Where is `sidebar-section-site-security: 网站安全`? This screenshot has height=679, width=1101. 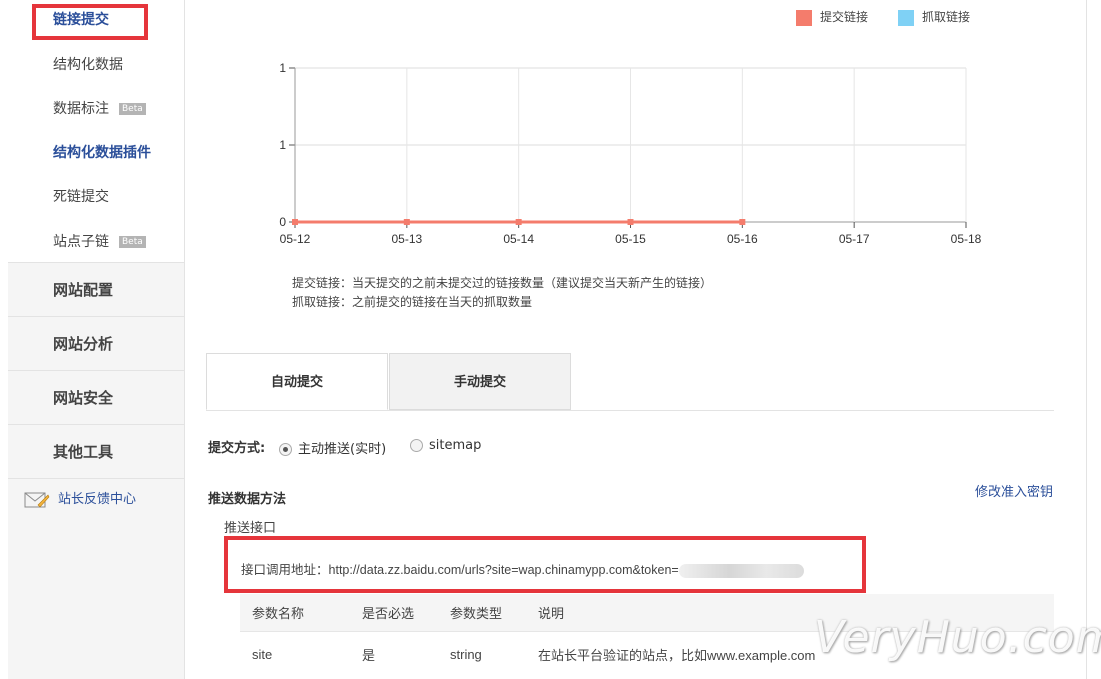
sidebar-section-site-security: 网站安全 is located at coordinates (96, 398).